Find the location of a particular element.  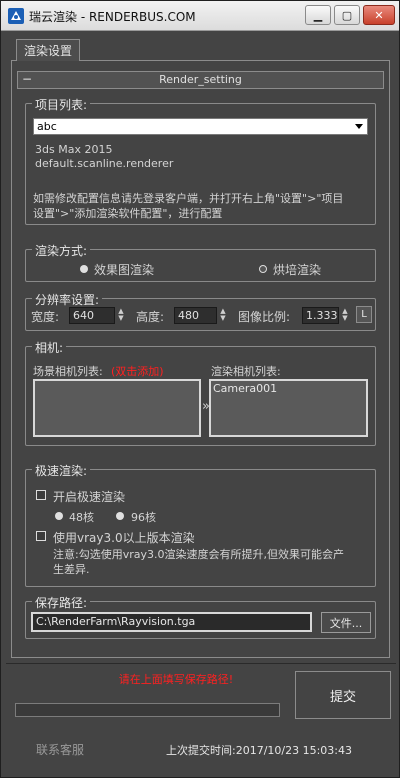

ratio-stepper: 1.333 ▲ ▼ is located at coordinates (325, 315).